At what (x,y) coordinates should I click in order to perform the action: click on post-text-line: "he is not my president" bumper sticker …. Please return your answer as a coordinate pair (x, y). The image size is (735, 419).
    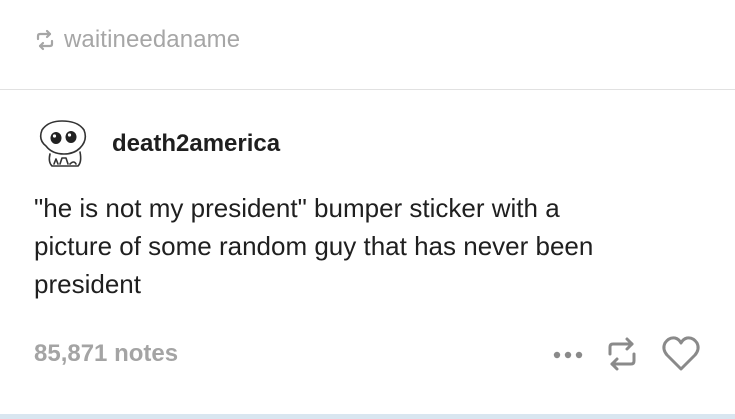
    Looking at the image, I should click on (297, 208).